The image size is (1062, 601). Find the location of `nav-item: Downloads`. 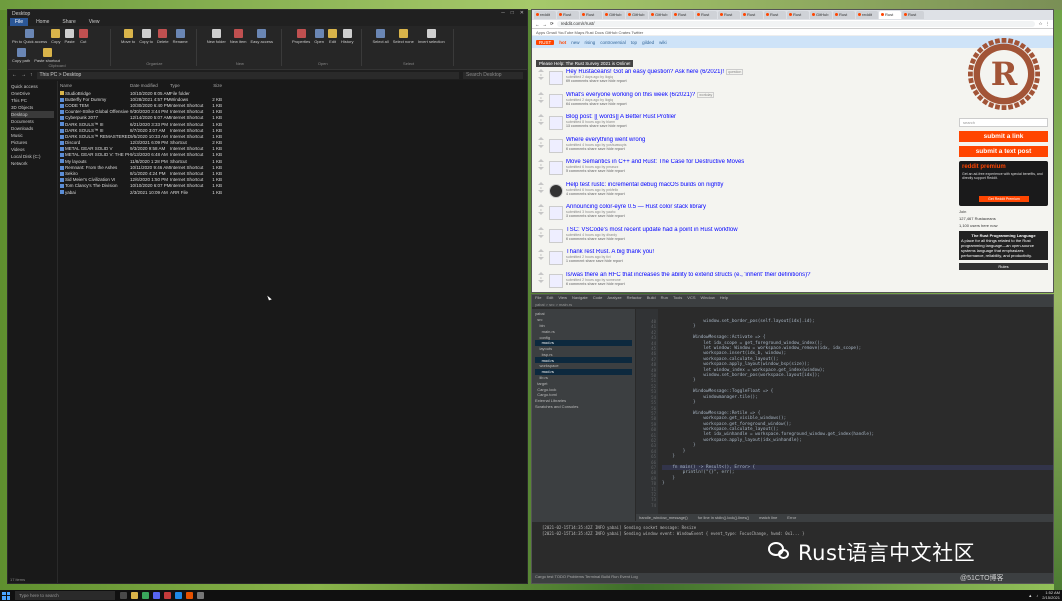

nav-item: Downloads is located at coordinates (32, 128).